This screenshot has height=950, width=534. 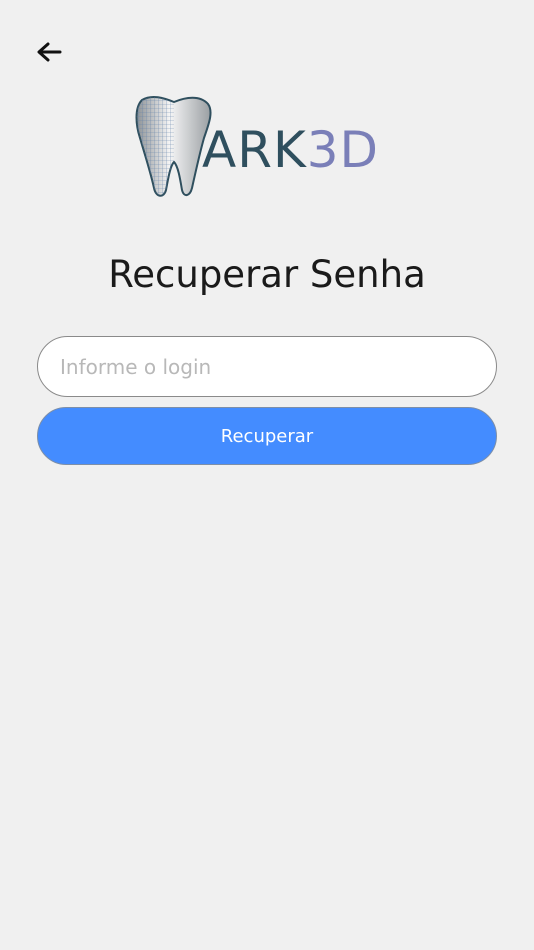 I want to click on back-button, so click(x=49, y=52).